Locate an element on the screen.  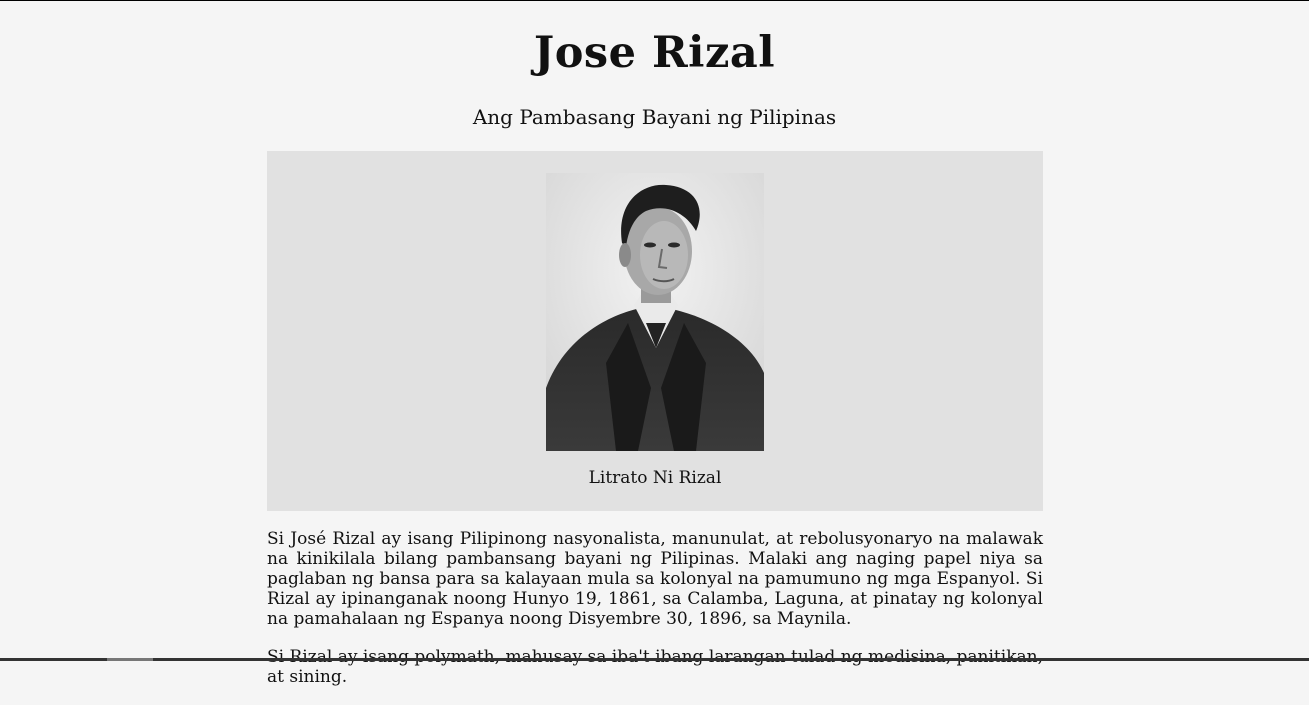
window-top-border is located at coordinates (654, 0).